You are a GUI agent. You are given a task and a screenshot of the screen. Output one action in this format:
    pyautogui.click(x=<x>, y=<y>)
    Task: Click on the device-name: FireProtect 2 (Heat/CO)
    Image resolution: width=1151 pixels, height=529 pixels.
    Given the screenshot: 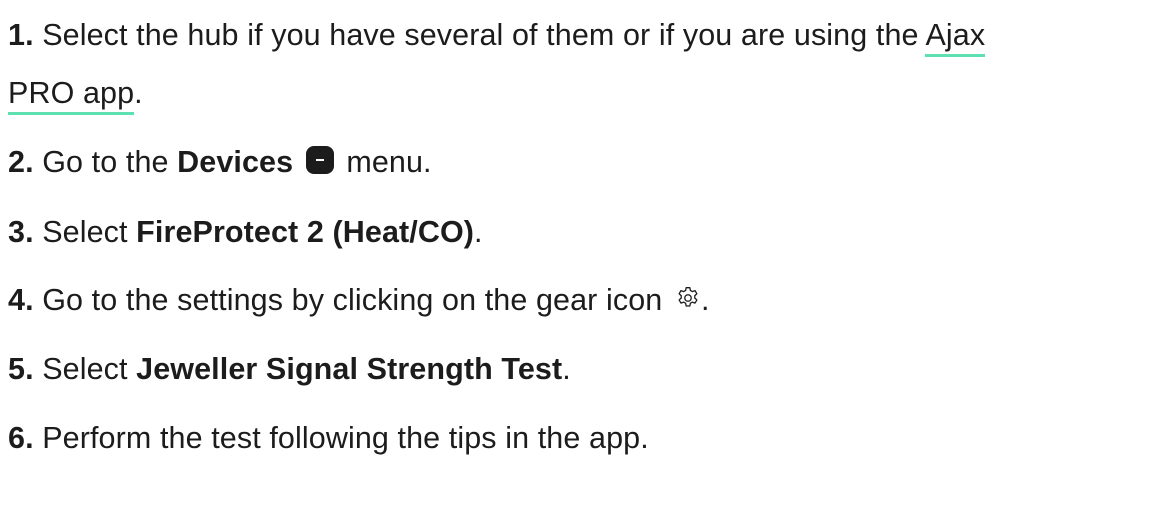 What is the action you would take?
    pyautogui.click(x=305, y=232)
    